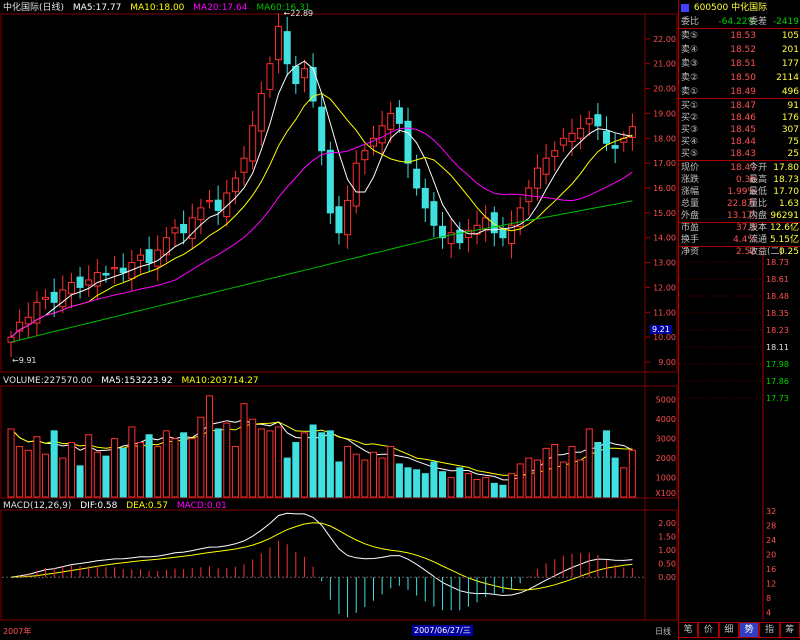 Image resolution: width=800 pixels, height=640 pixels. What do you see at coordinates (790, 118) in the screenshot?
I see `buy-volume: 176` at bounding box center [790, 118].